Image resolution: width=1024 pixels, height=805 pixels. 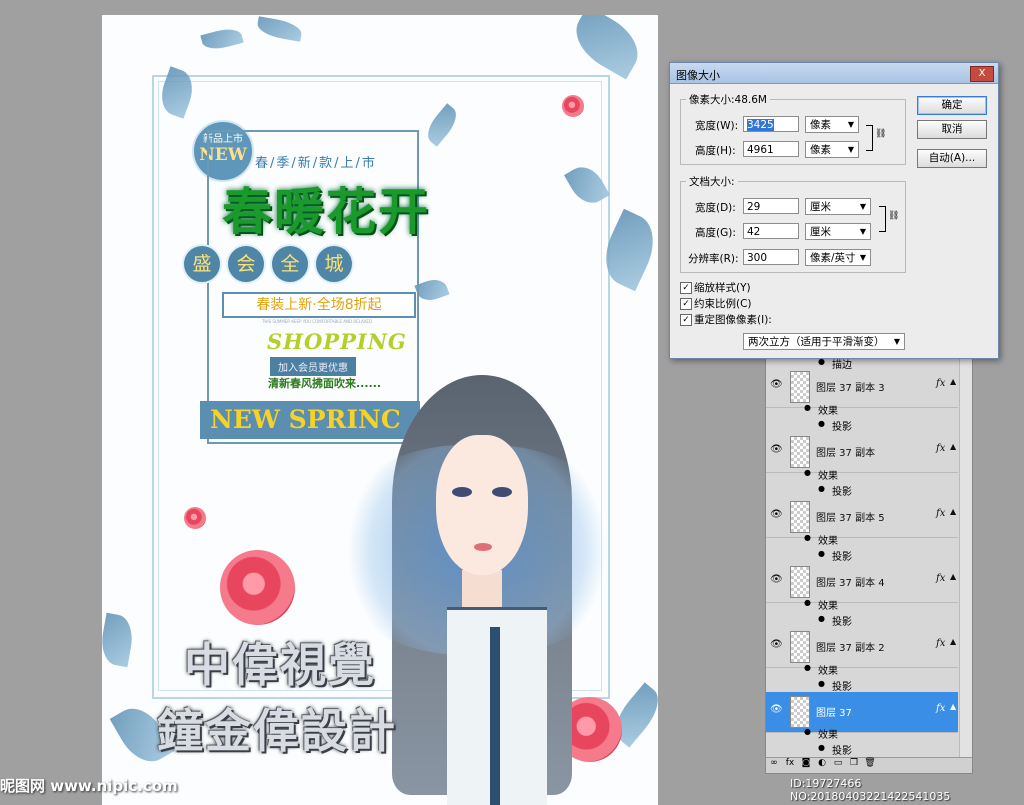 What do you see at coordinates (482, 505) in the screenshot?
I see `girl-face-illustration` at bounding box center [482, 505].